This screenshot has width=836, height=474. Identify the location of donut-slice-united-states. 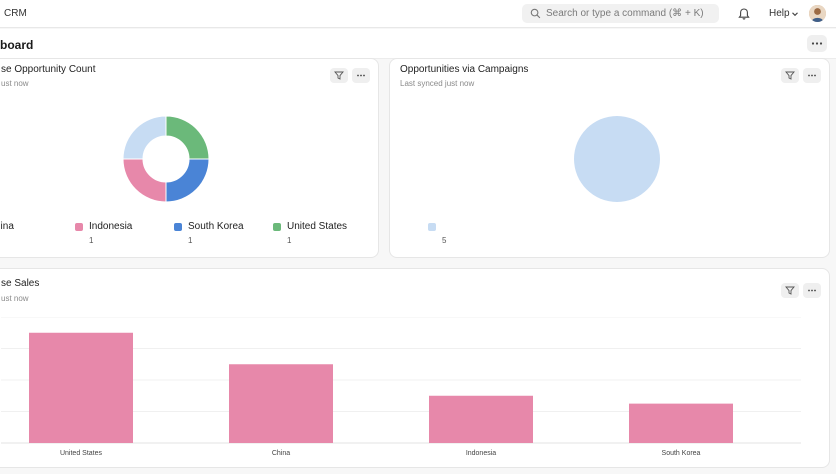
(187, 137).